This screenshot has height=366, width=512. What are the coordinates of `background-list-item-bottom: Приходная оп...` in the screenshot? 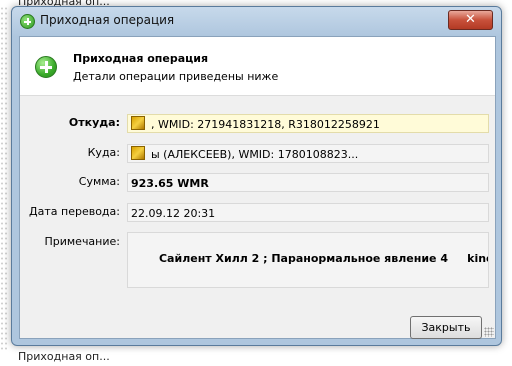 It's located at (64, 356).